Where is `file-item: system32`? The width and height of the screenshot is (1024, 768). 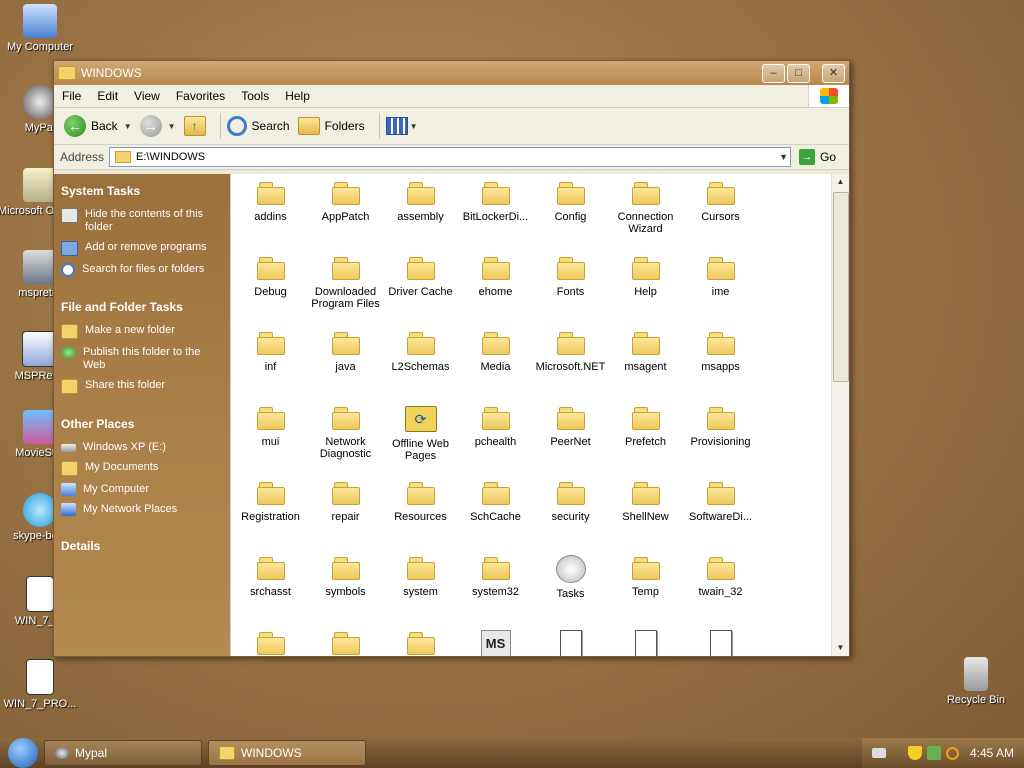
file-item: system32 is located at coordinates (495, 590).